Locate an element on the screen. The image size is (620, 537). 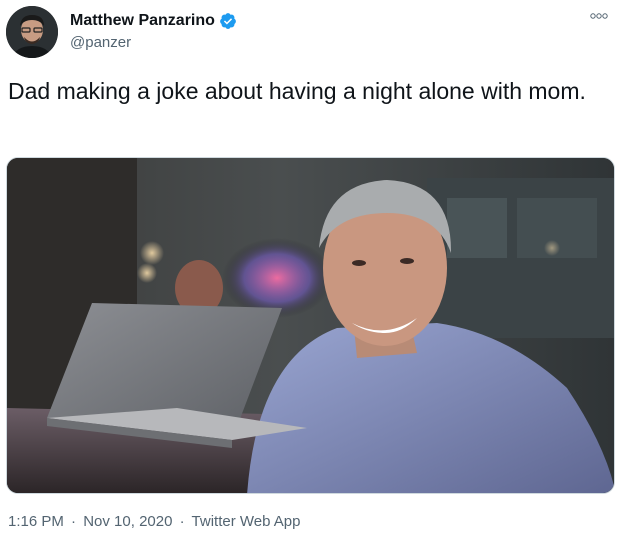
avatar-image is located at coordinates (32, 32).